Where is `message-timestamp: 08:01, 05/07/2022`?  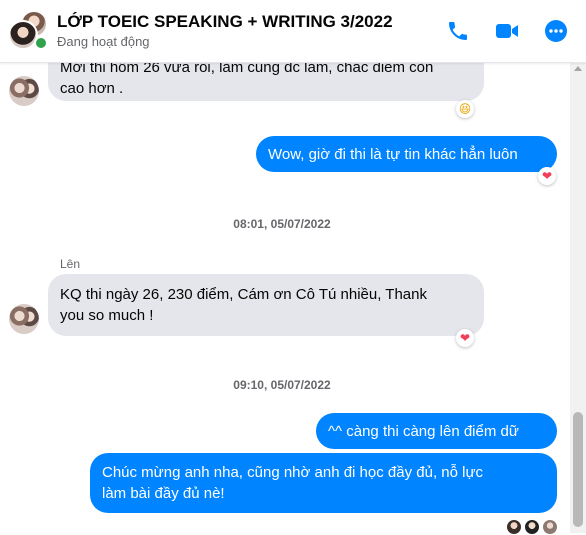
message-timestamp: 08:01, 05/07/2022 is located at coordinates (282, 224).